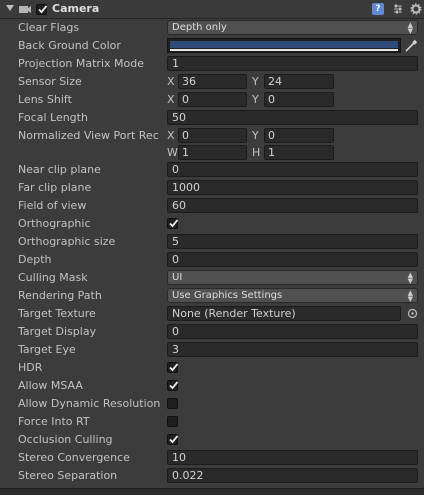  I want to click on row-orthographic-size: Orthographic size 5, so click(212, 242).